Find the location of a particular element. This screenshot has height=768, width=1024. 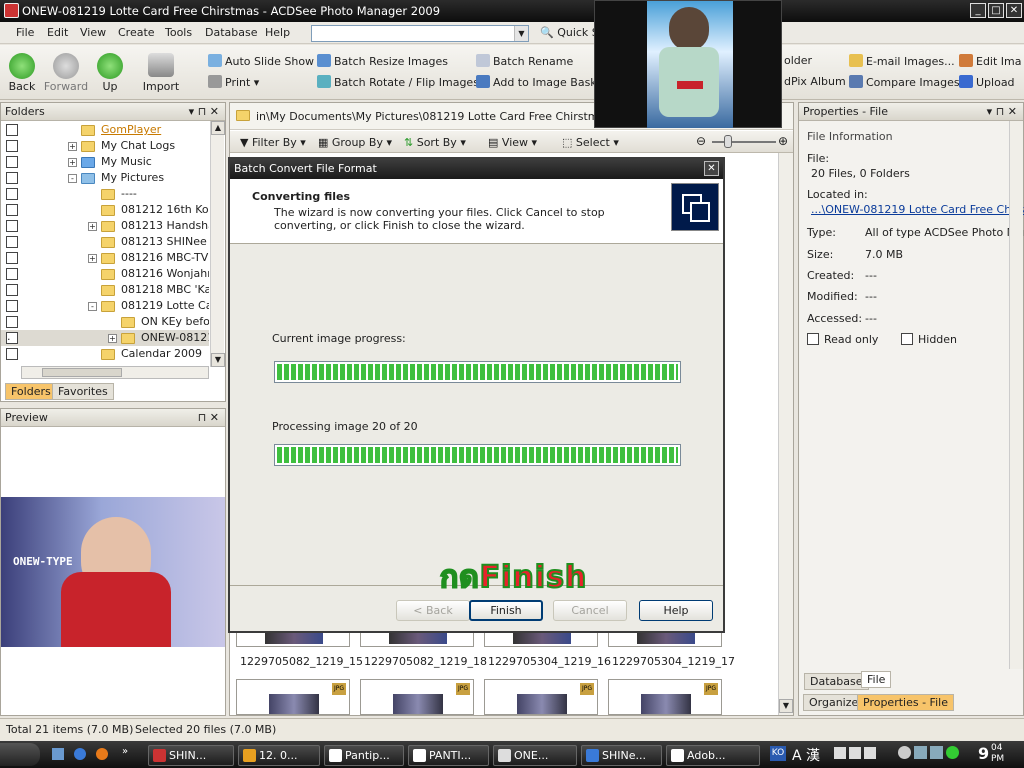

fotoslate-partial-button: dPix Album is located at coordinates (815, 81).